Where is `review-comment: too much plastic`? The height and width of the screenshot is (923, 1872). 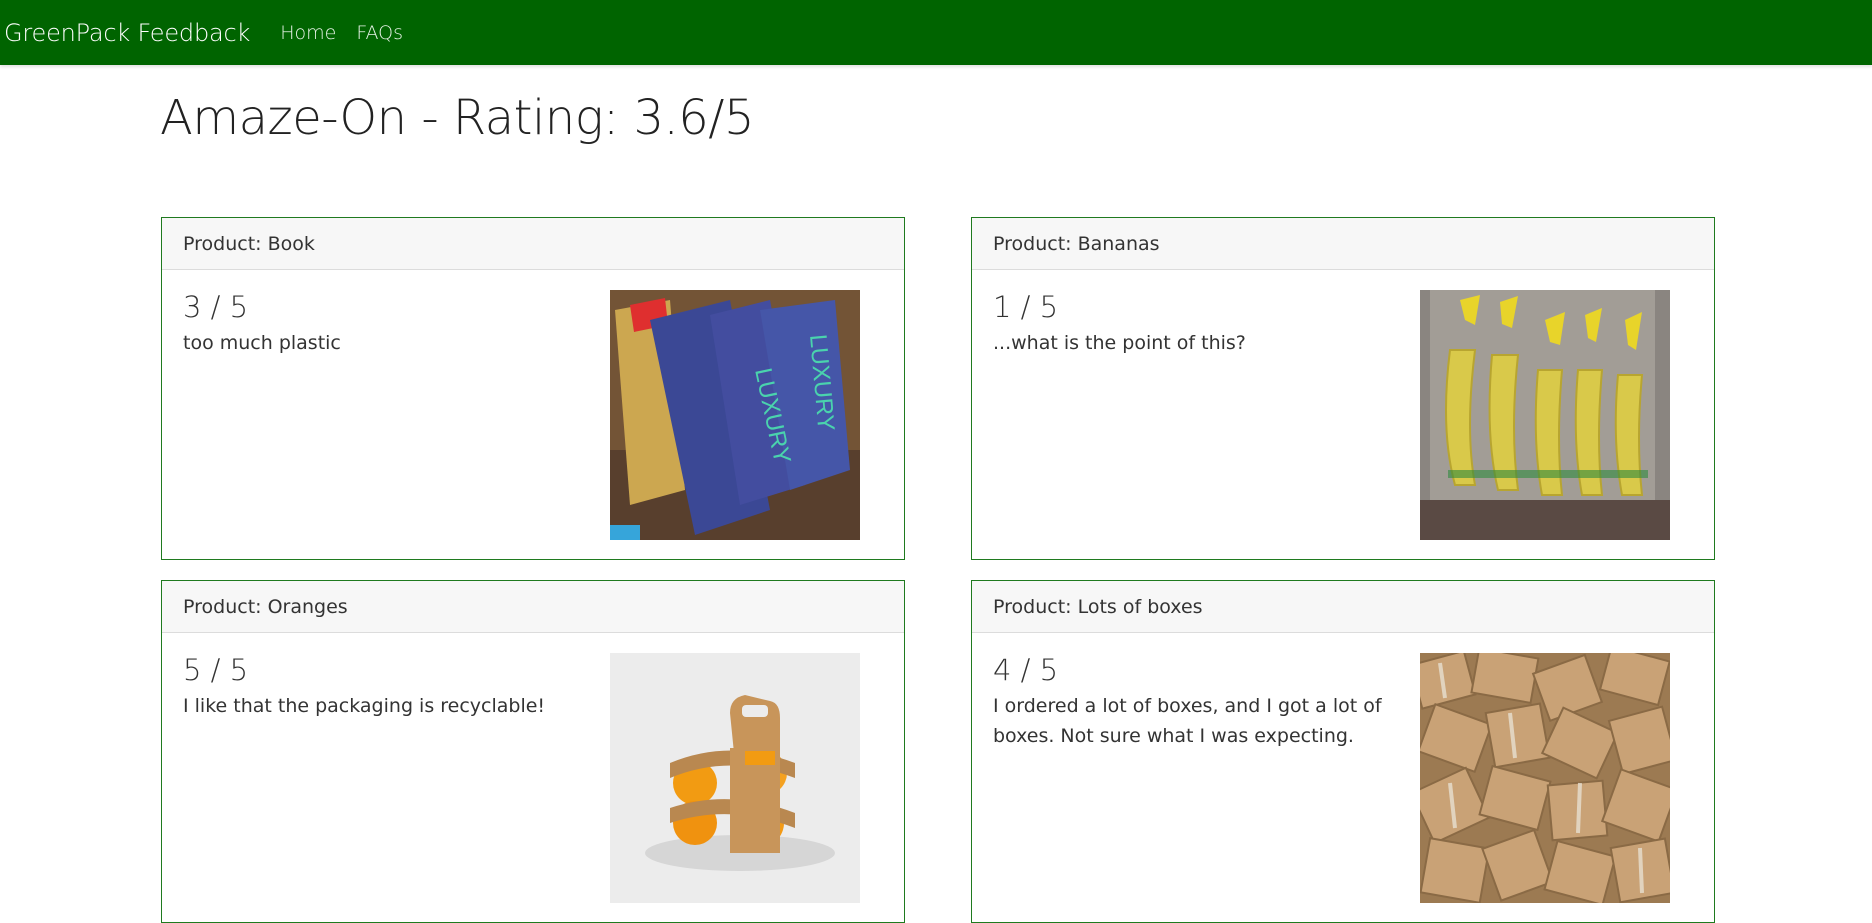
review-comment: too much plastic is located at coordinates (262, 343).